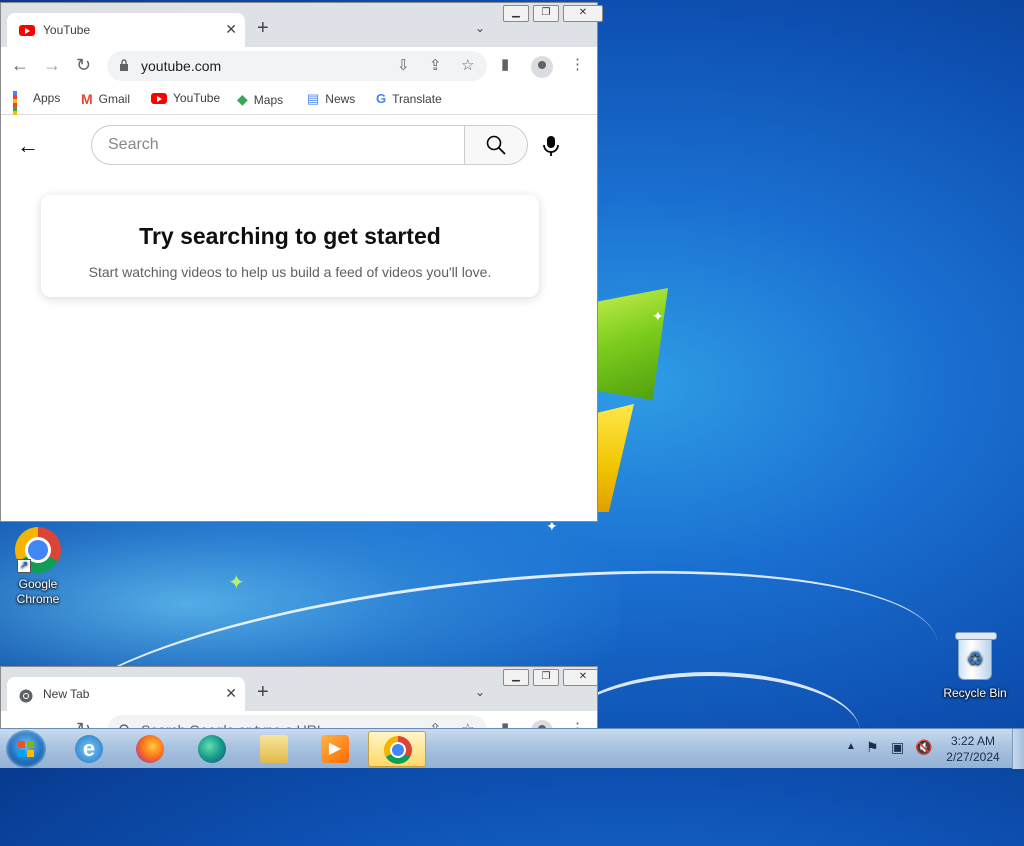 The image size is (1024, 846). Describe the element at coordinates (181, 66) in the screenshot. I see `url-text: youtube.com` at that location.